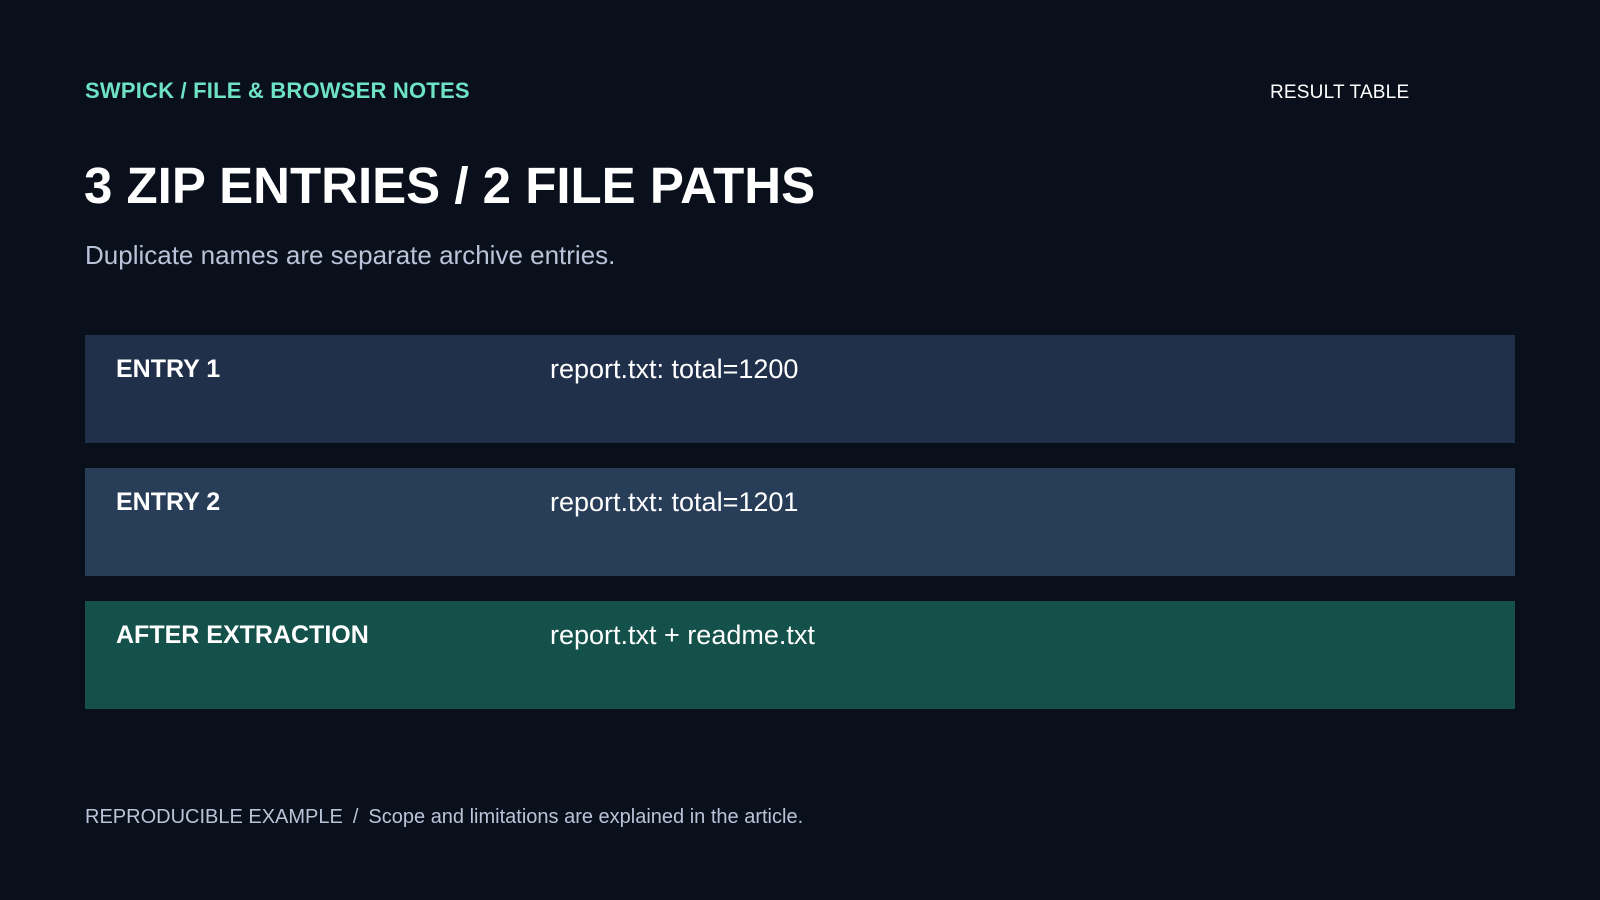  What do you see at coordinates (674, 502) in the screenshot?
I see `row-value: report.txt: total=1201` at bounding box center [674, 502].